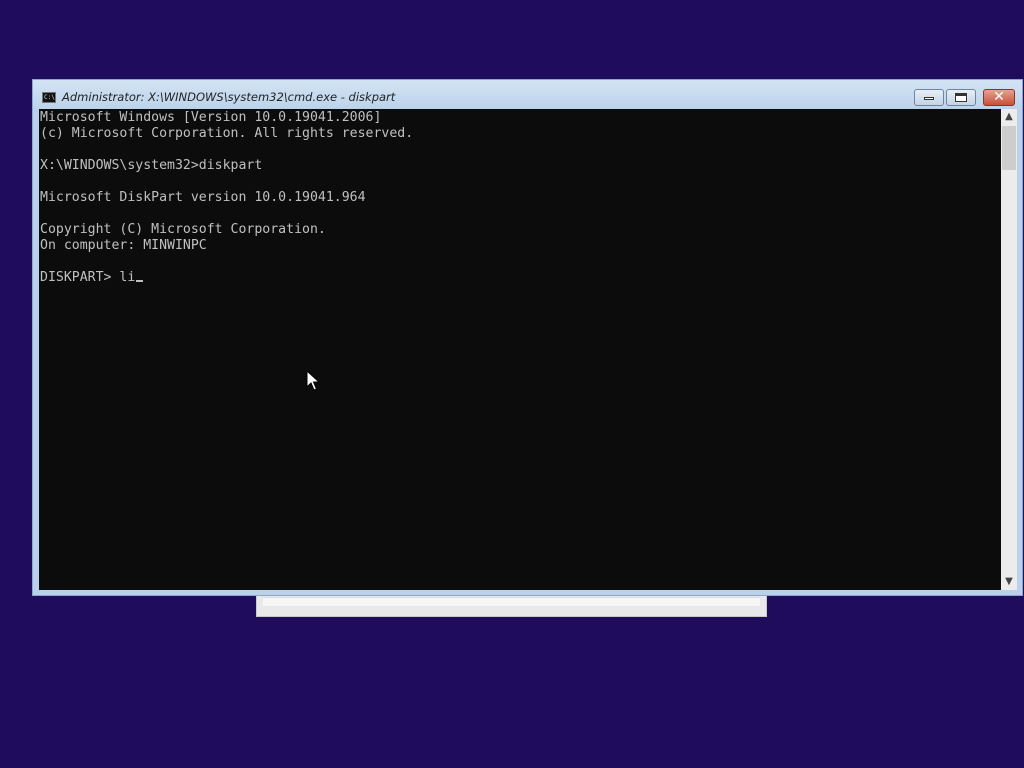  I want to click on close-icon: ✕, so click(999, 97).